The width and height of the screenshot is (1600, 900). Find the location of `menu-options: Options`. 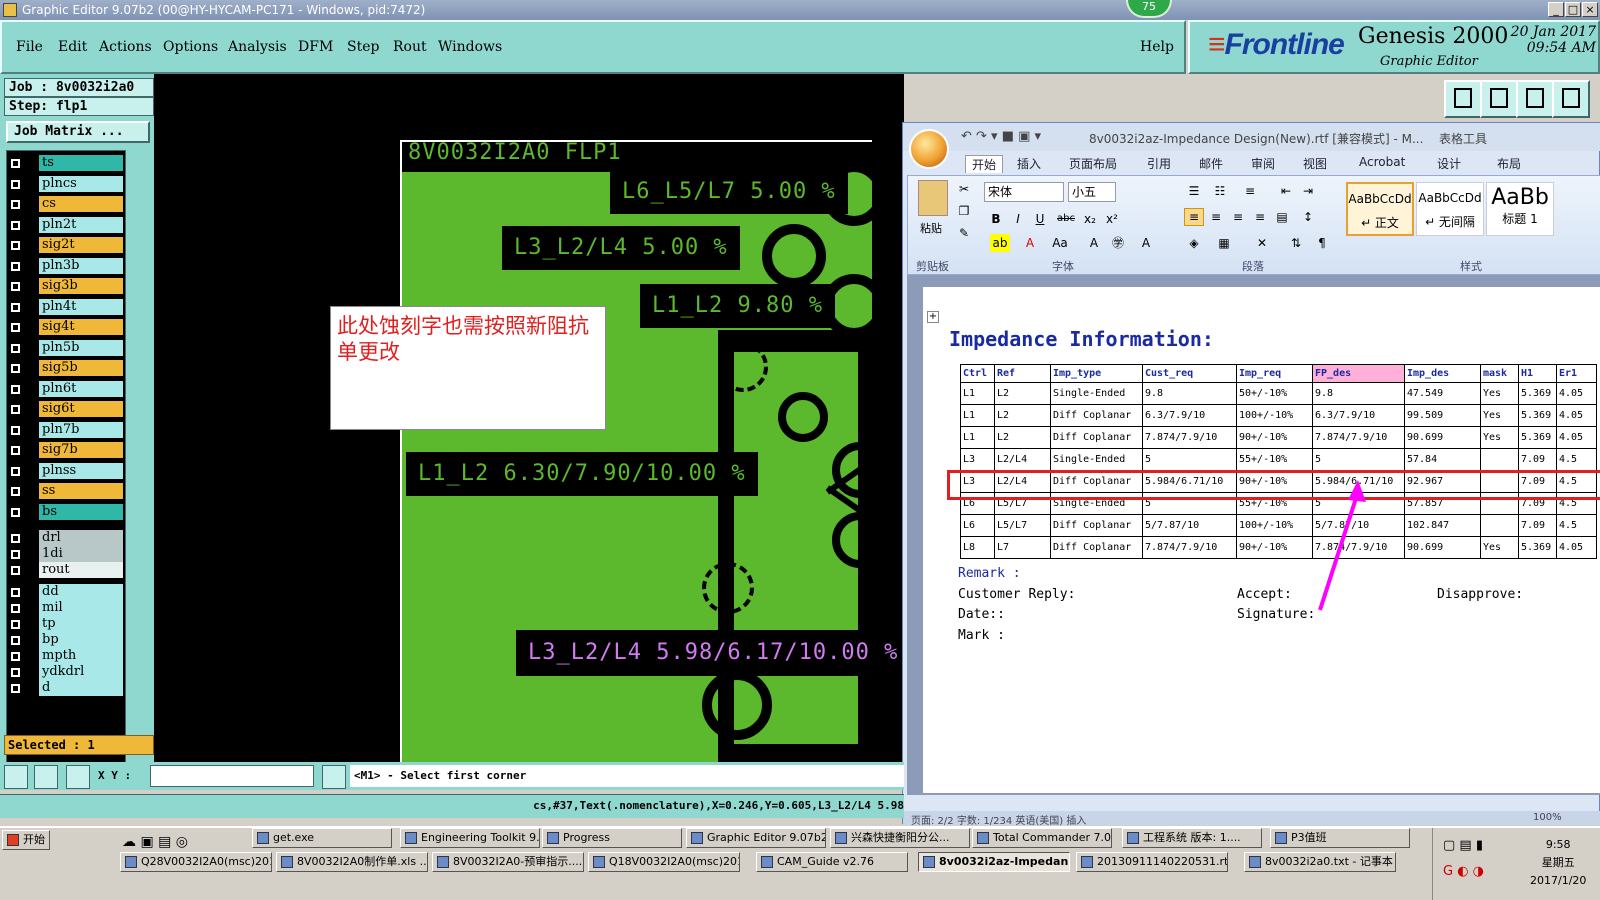

menu-options: Options is located at coordinates (190, 47).